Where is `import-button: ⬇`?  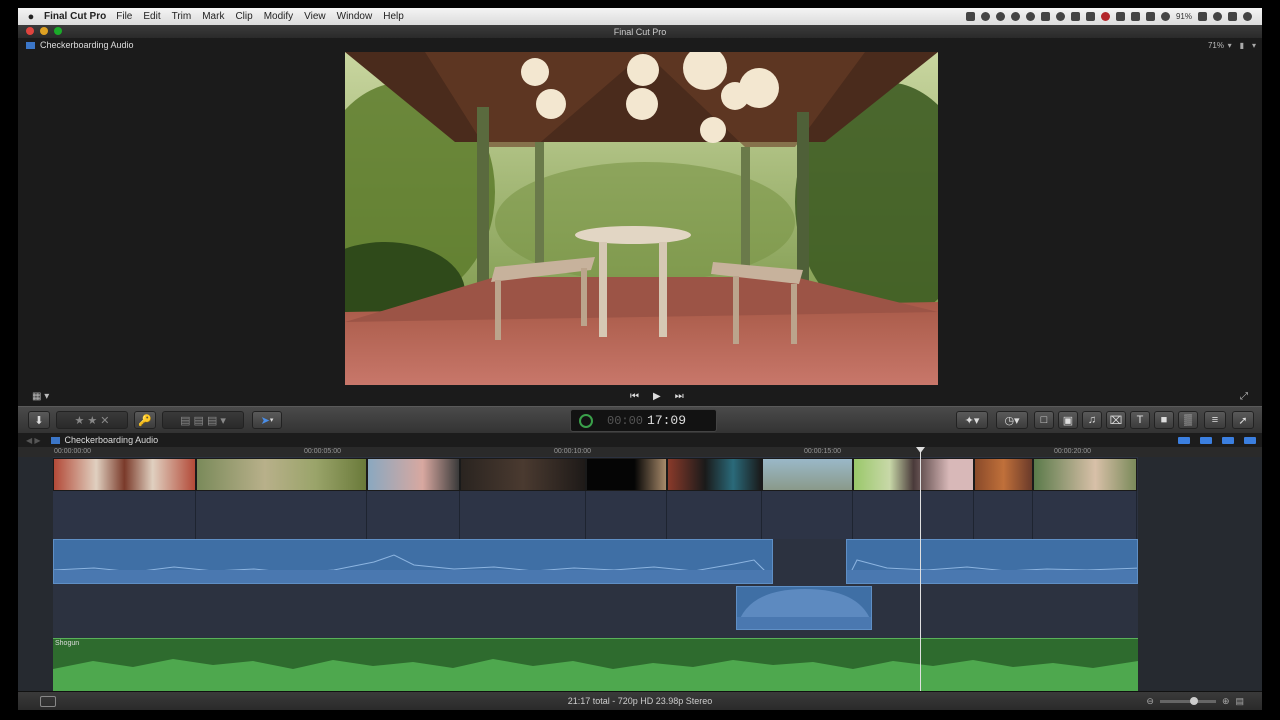
import-button: ⬇ is located at coordinates (39, 420).